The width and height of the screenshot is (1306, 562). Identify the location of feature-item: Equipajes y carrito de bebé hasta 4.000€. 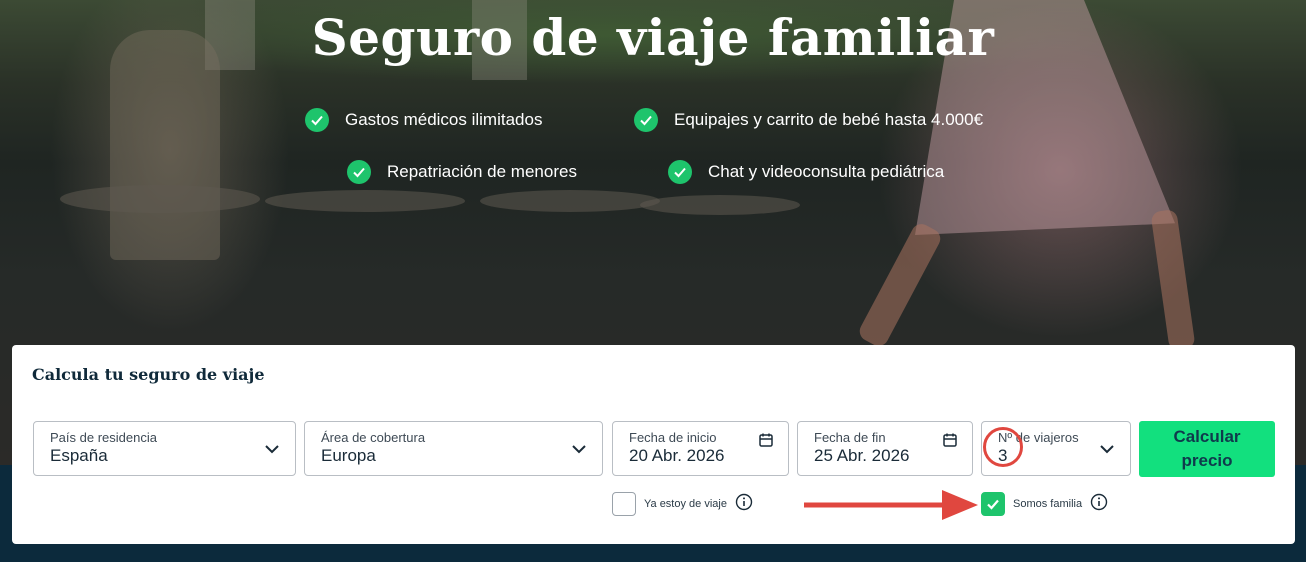
(808, 120).